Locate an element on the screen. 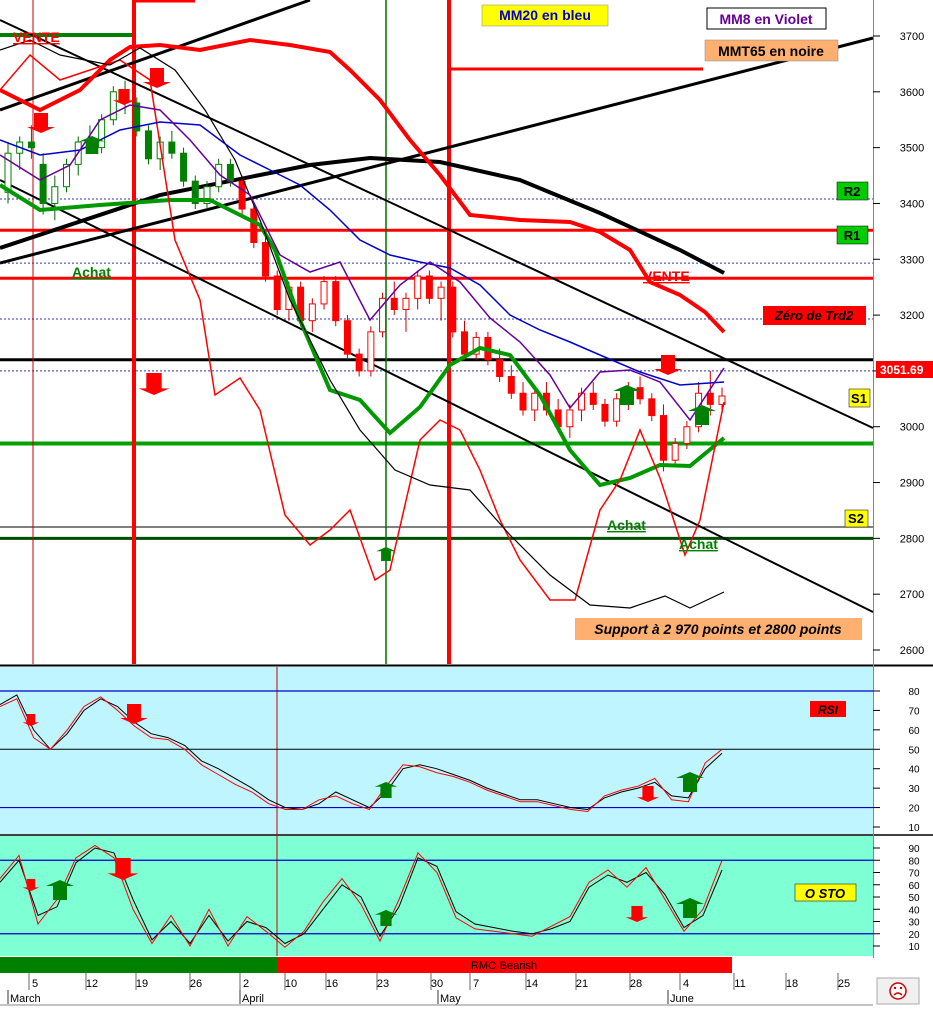  time-tick-label: 21 is located at coordinates (582, 984).